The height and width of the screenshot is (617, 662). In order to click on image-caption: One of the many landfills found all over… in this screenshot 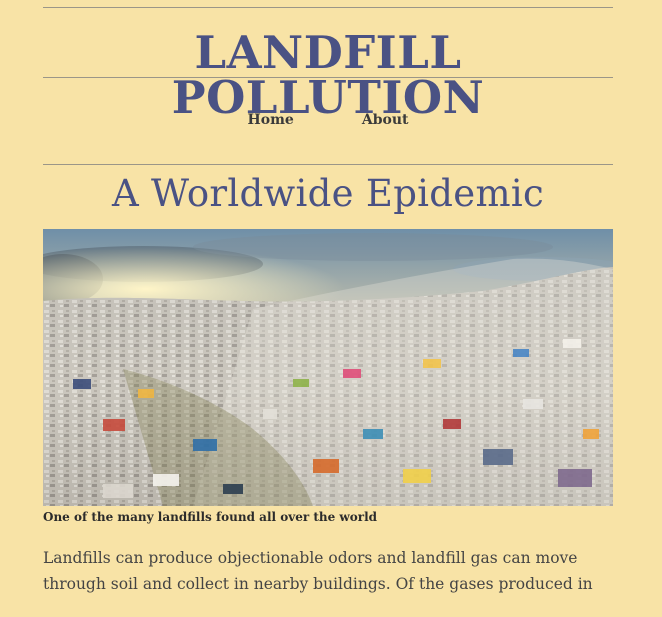, I will do `click(210, 517)`.